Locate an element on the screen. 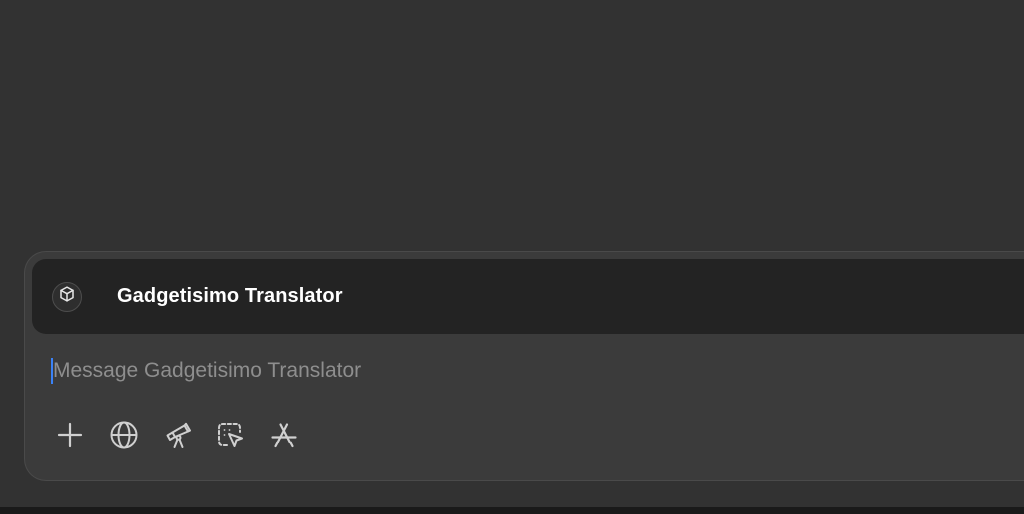  select-pointer-icon is located at coordinates (230, 435).